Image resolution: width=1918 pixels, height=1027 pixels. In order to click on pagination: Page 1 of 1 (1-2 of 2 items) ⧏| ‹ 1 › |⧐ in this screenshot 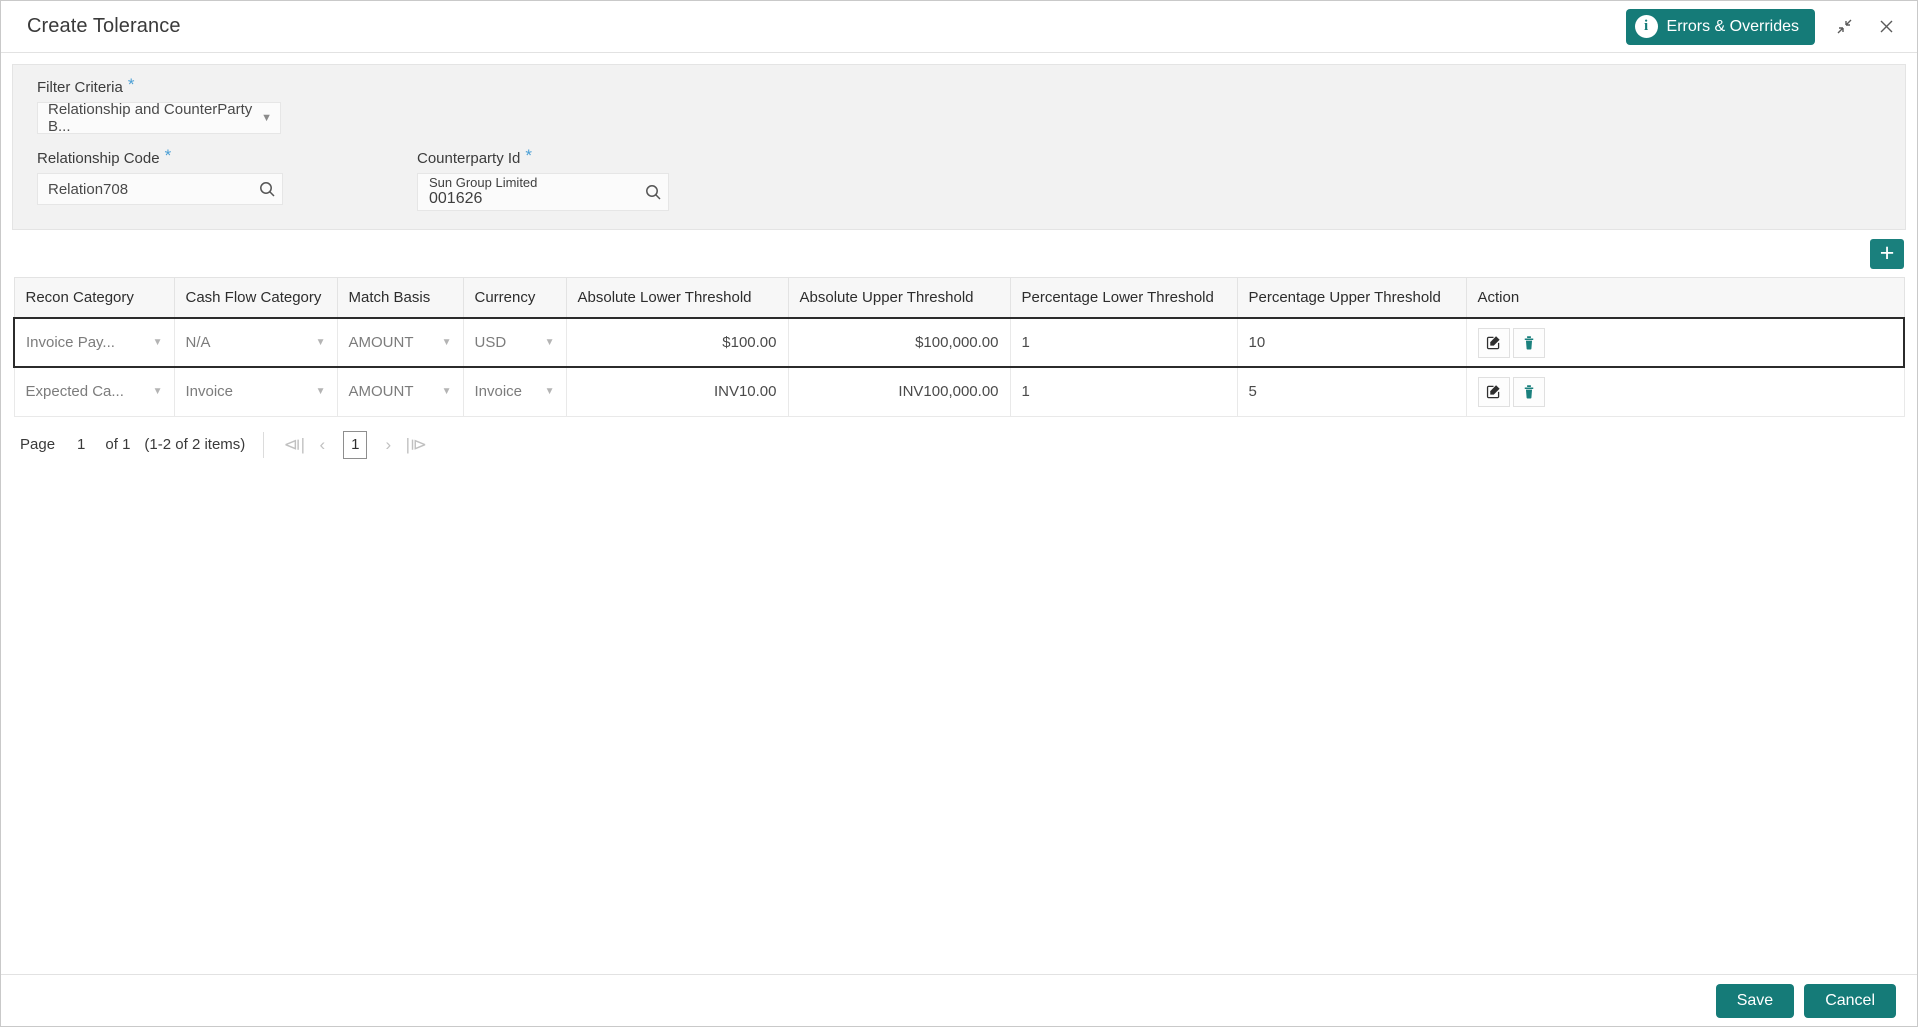, I will do `click(959, 438)`.